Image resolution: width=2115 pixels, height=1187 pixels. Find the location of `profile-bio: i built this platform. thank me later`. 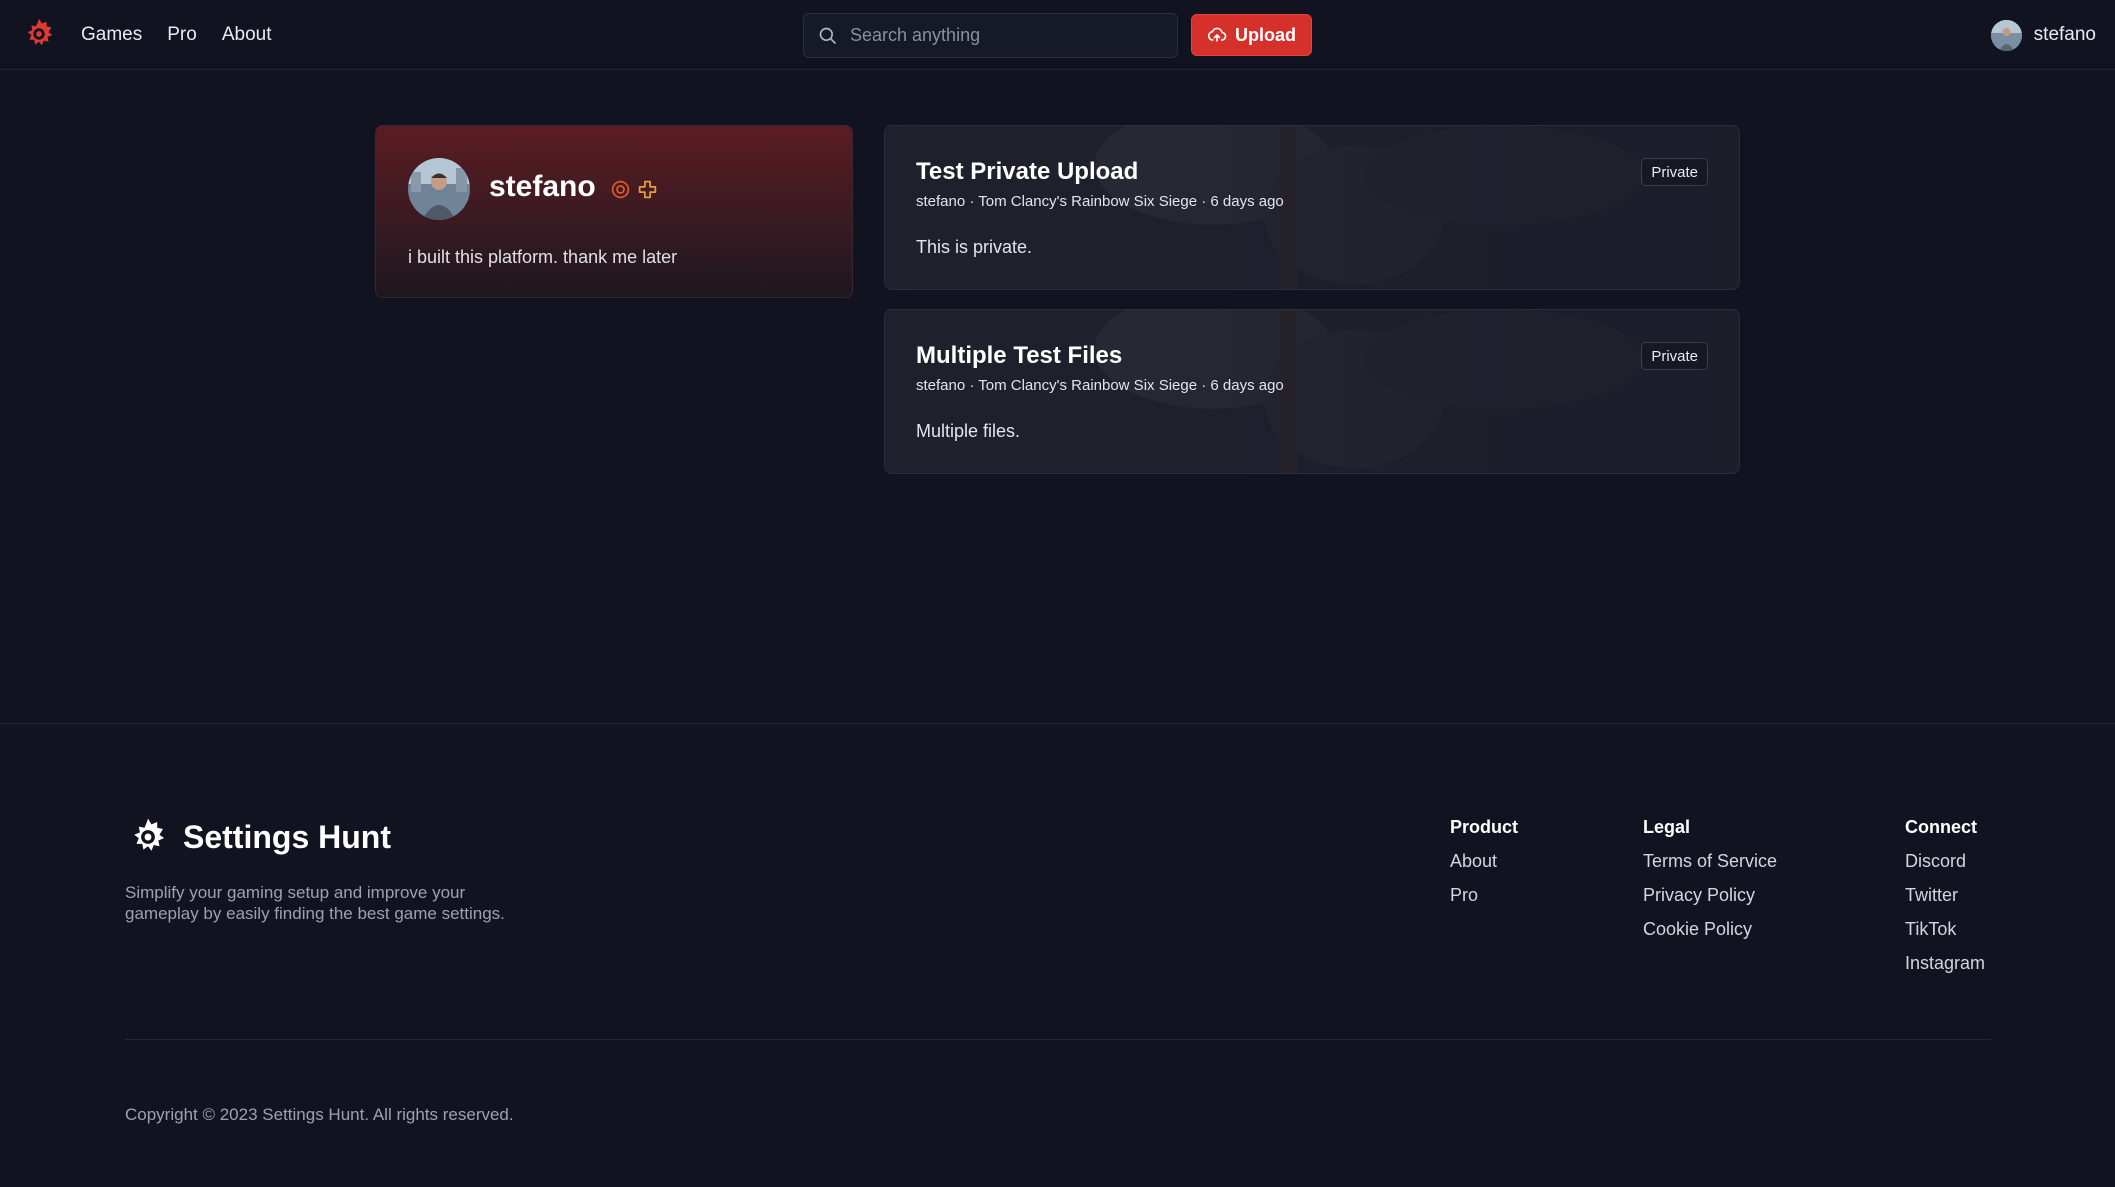

profile-bio: i built this platform. thank me later is located at coordinates (543, 257).